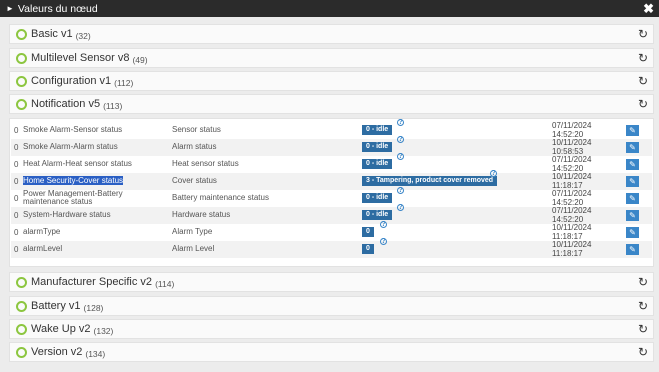 The width and height of the screenshot is (659, 372). Describe the element at coordinates (73, 129) in the screenshot. I see `value-name: Smoke Alarm-Sensor status` at that location.